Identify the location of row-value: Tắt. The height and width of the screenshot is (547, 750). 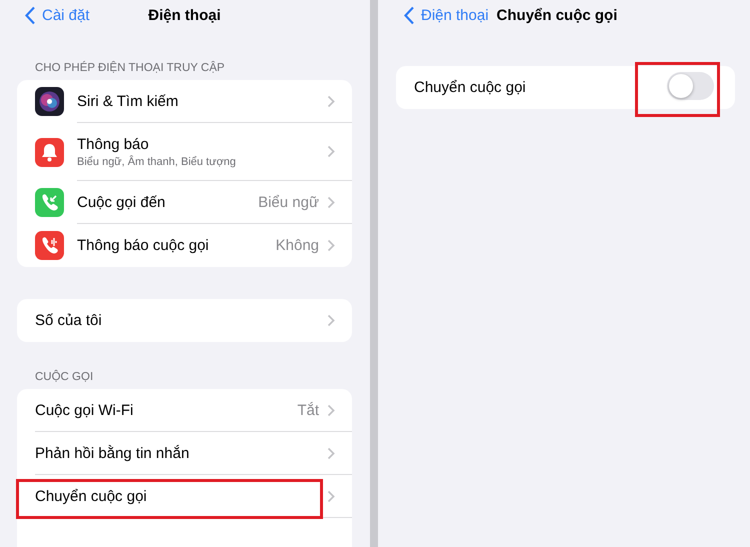
(308, 410).